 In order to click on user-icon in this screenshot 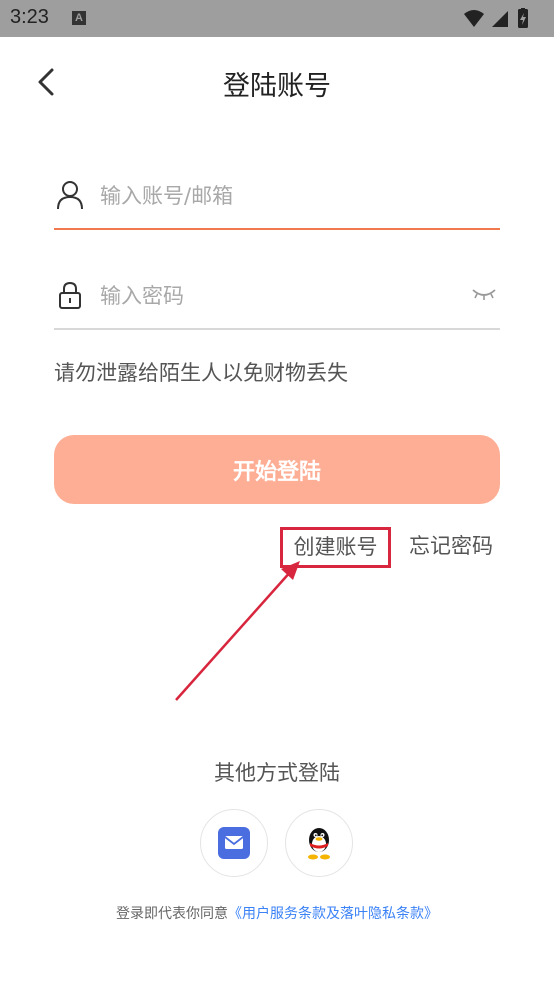, I will do `click(70, 195)`.